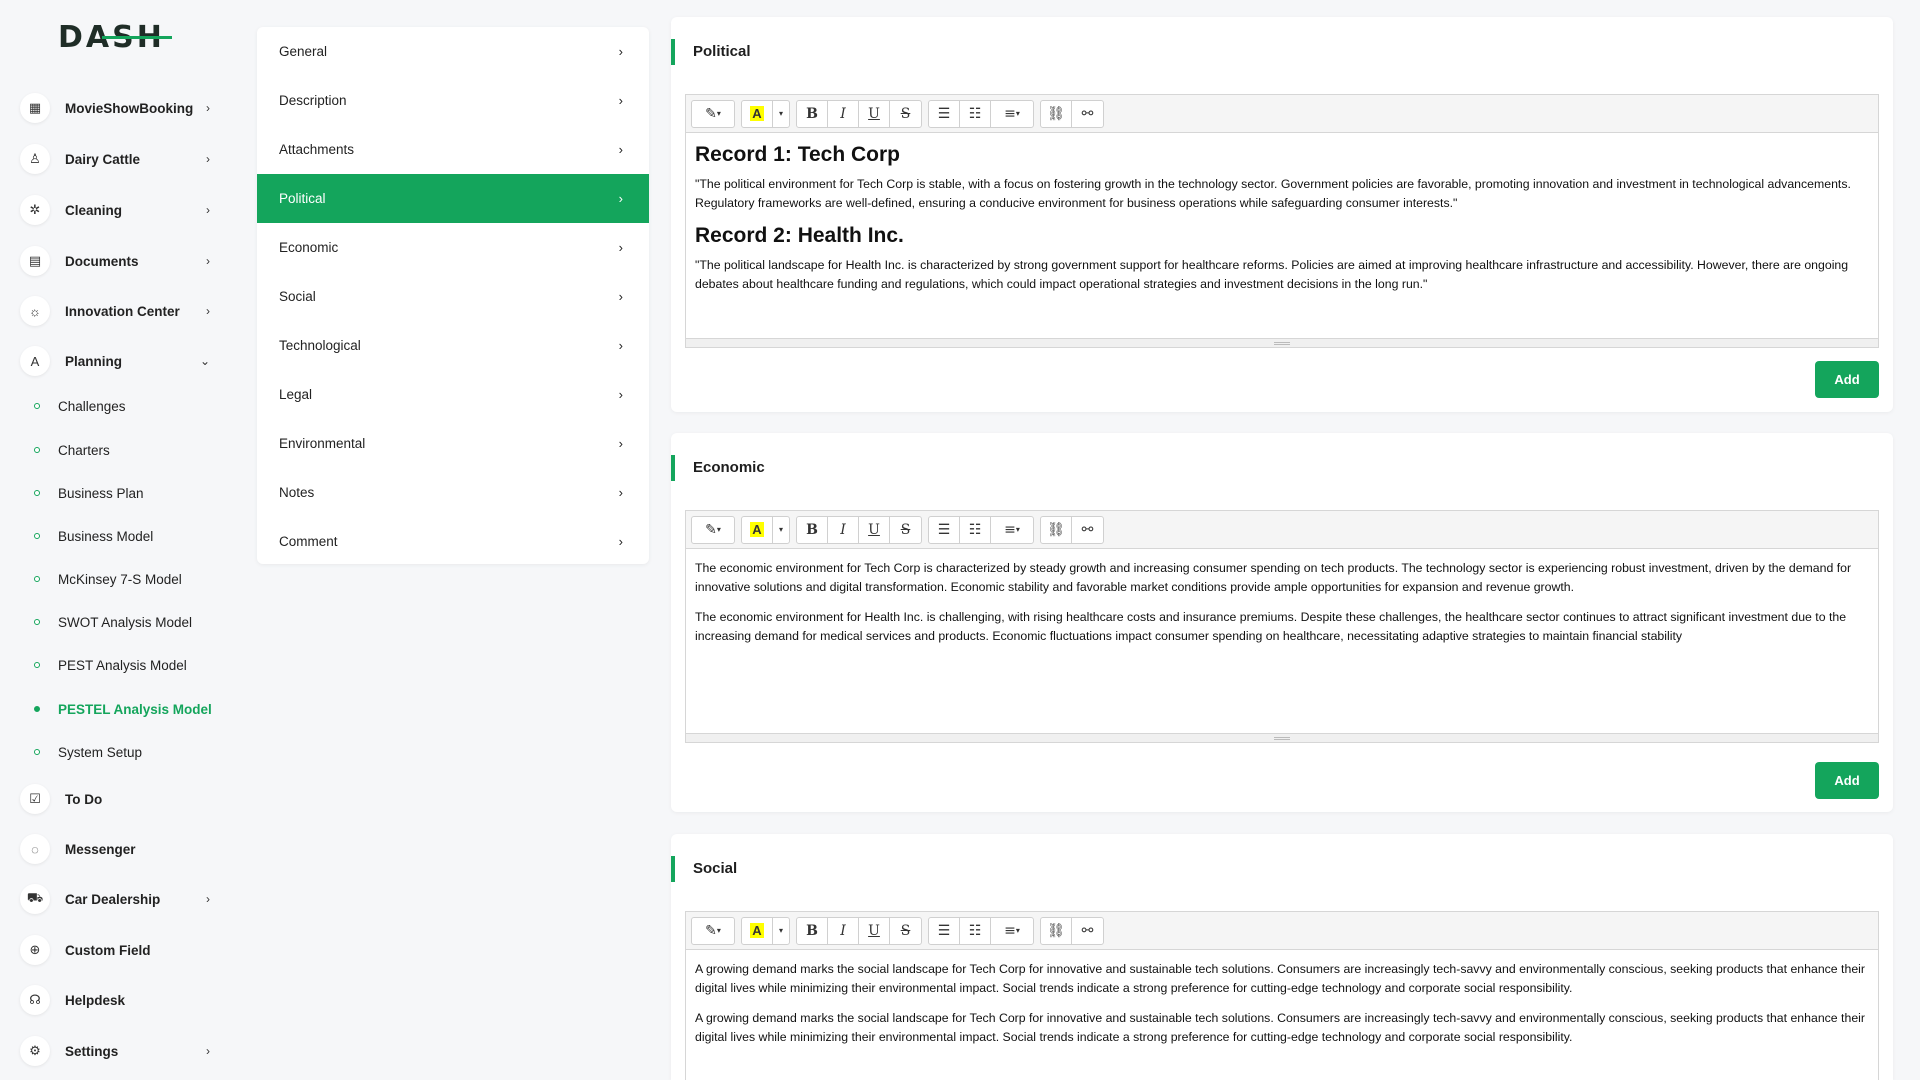 This screenshot has height=1080, width=1920. What do you see at coordinates (797, 154) in the screenshot?
I see `record-heading: Record 1: Tech Corp` at bounding box center [797, 154].